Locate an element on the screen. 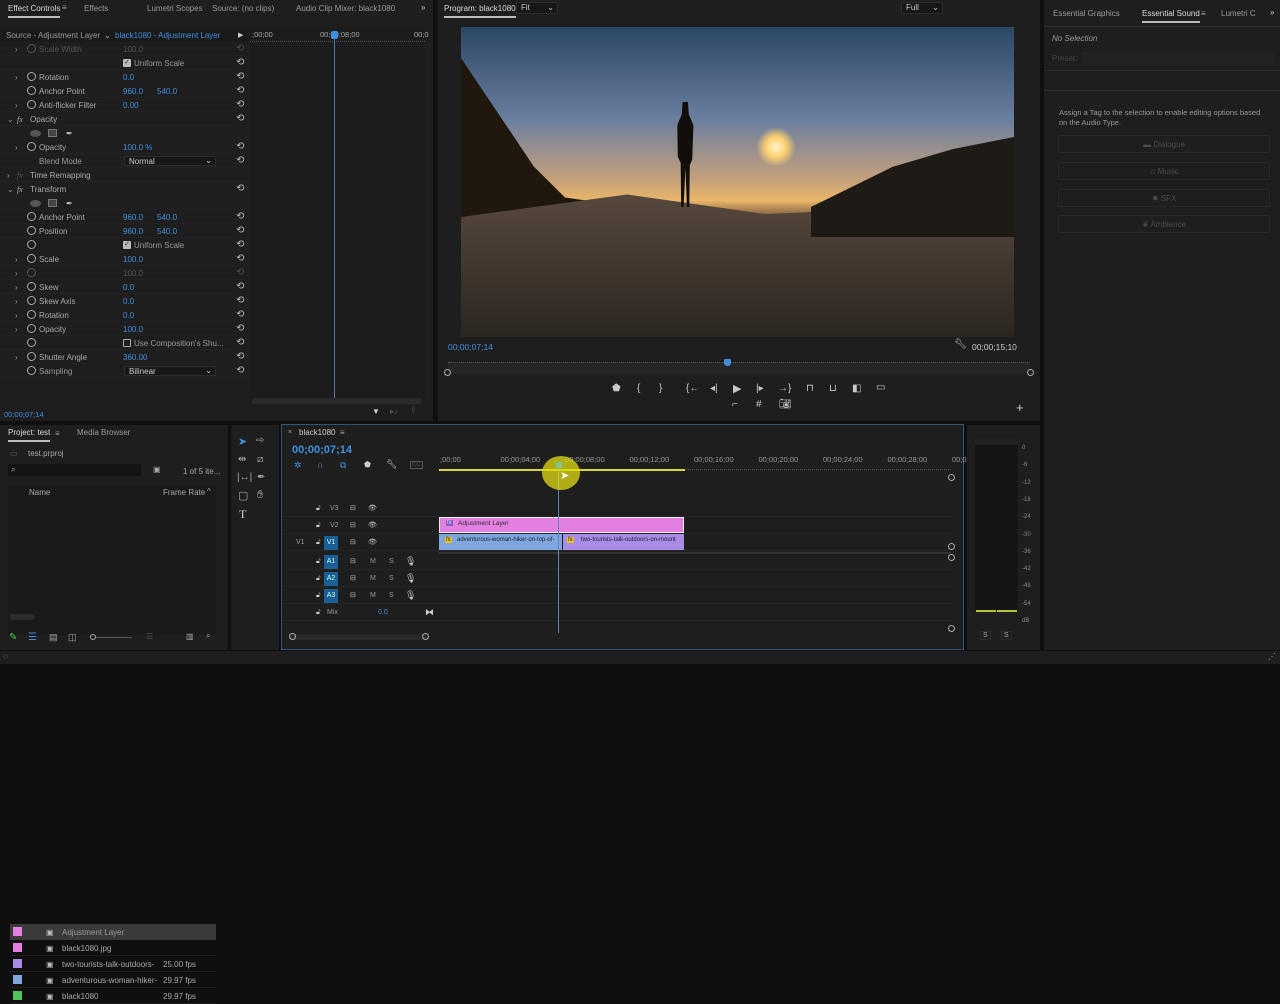 Image resolution: width=1280 pixels, height=1004 pixels. timeline-timecode: 00;00;07;14 is located at coordinates (322, 450).